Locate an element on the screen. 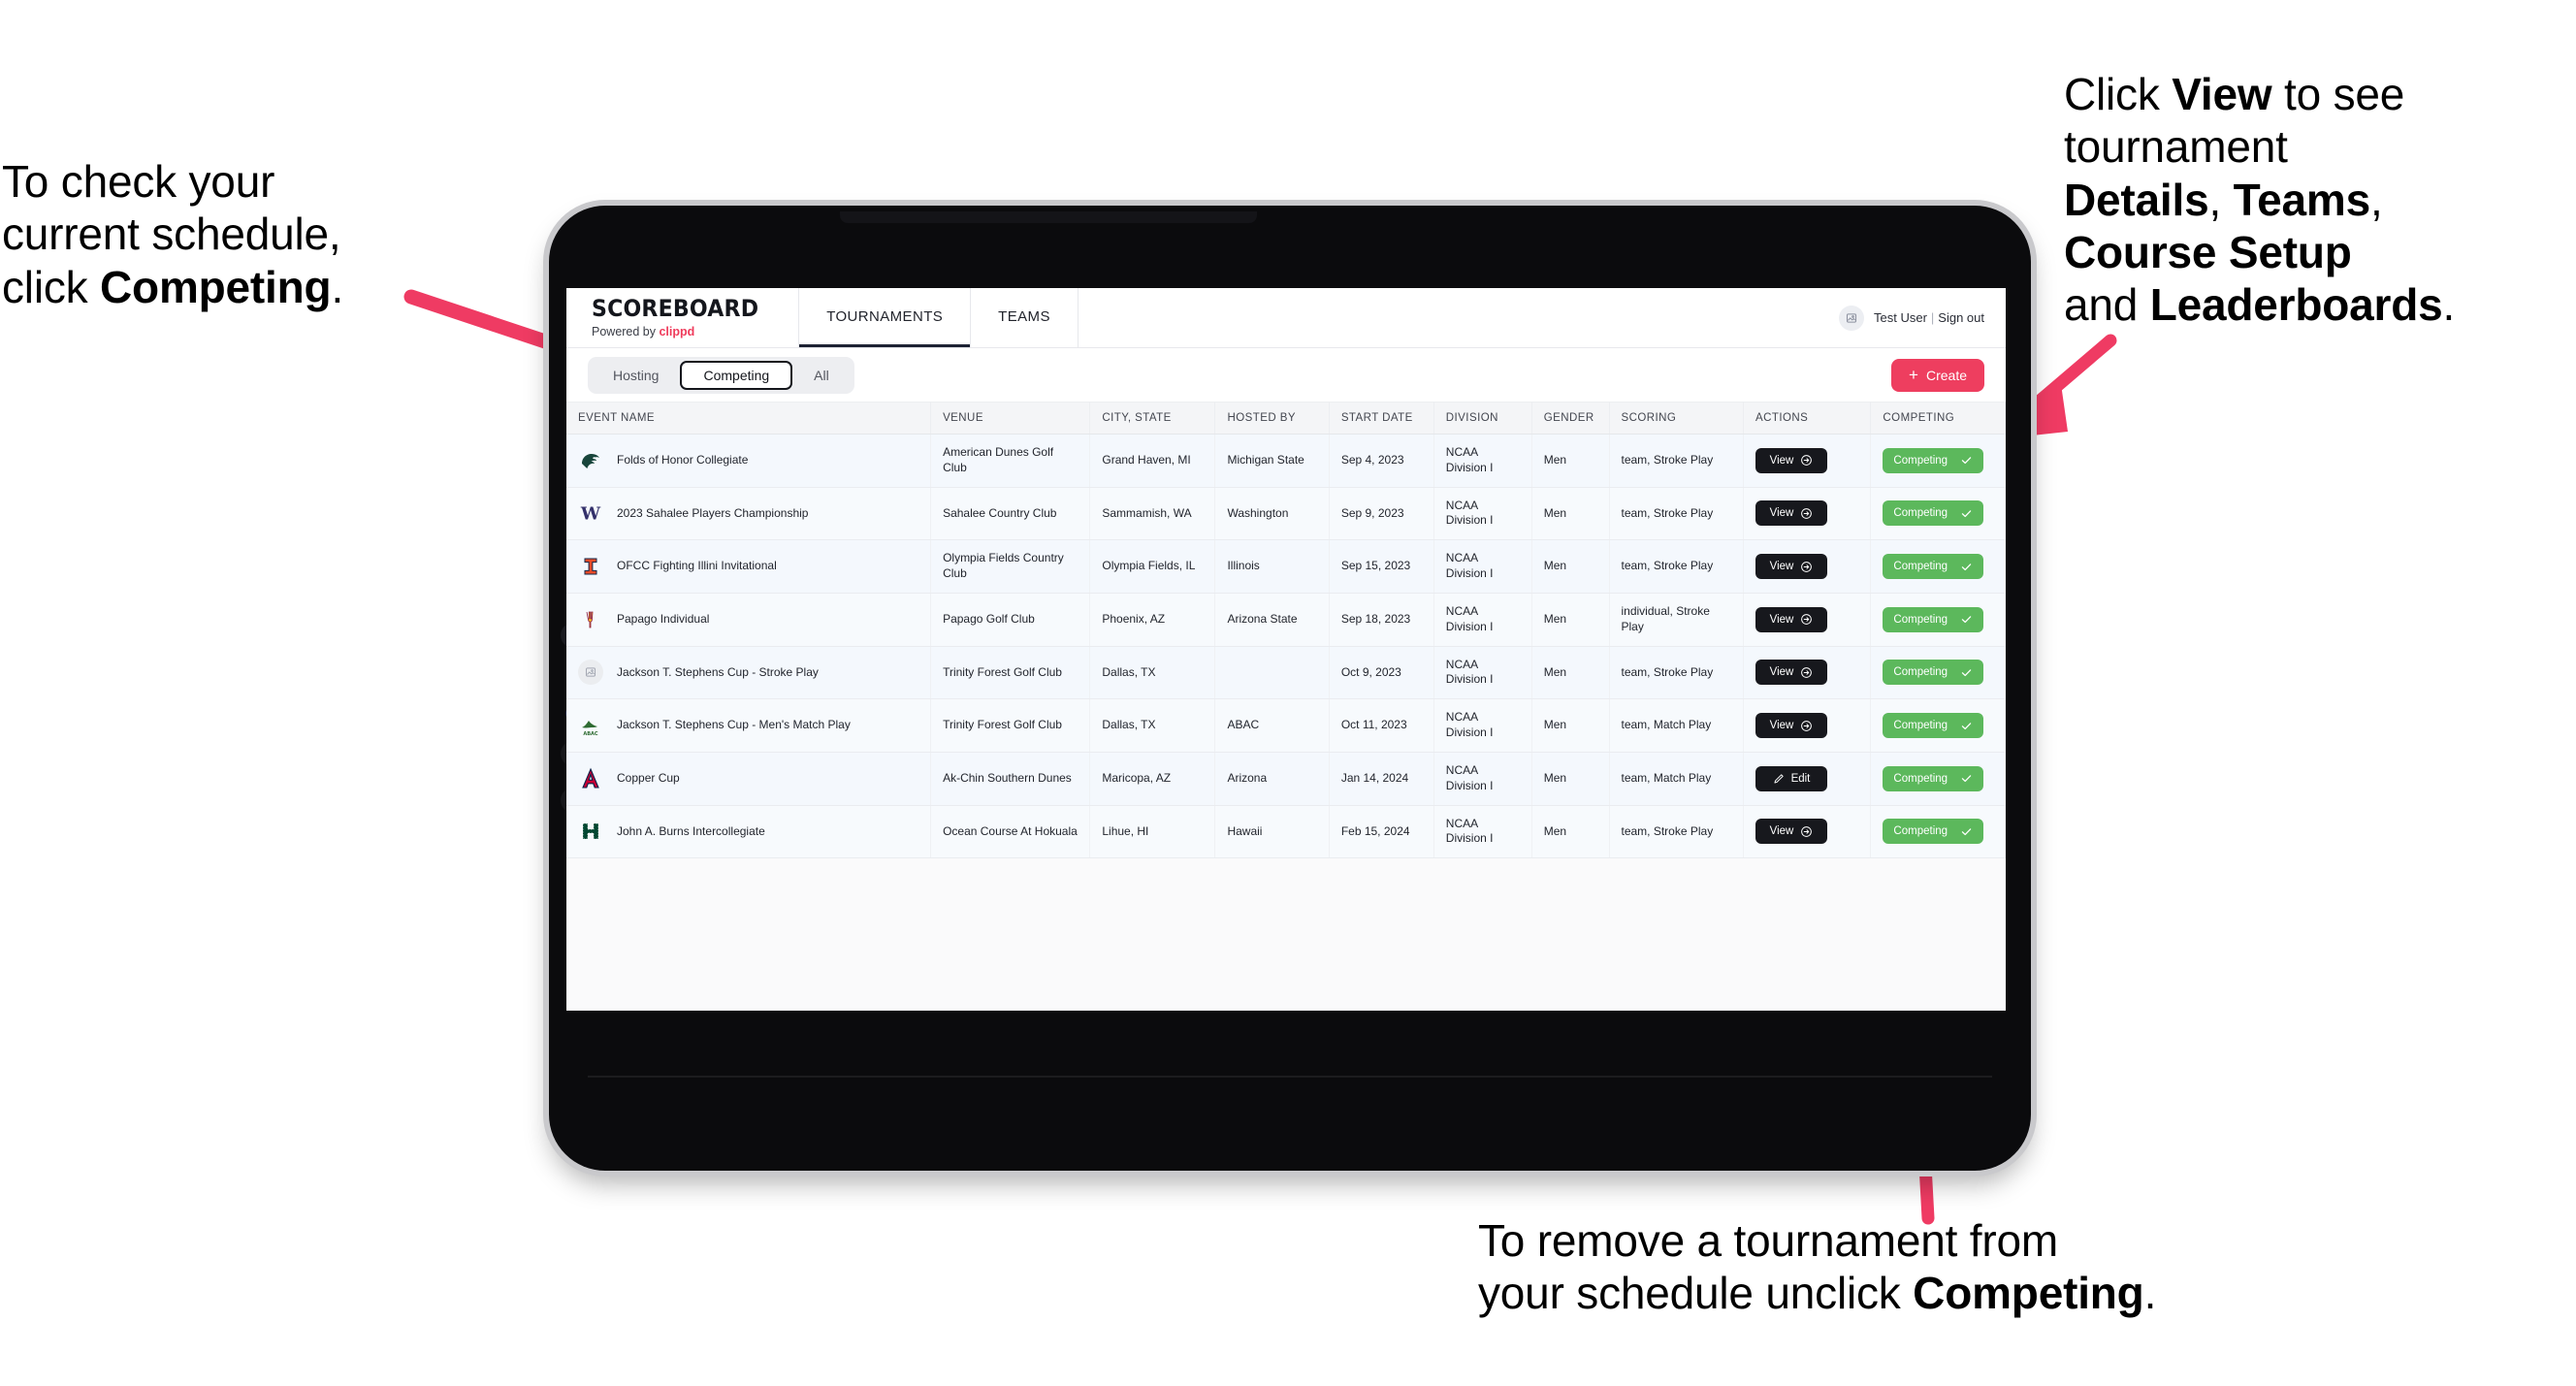 This screenshot has width=2576, height=1386. filter-tab-competing-label: Competing is located at coordinates (736, 375).